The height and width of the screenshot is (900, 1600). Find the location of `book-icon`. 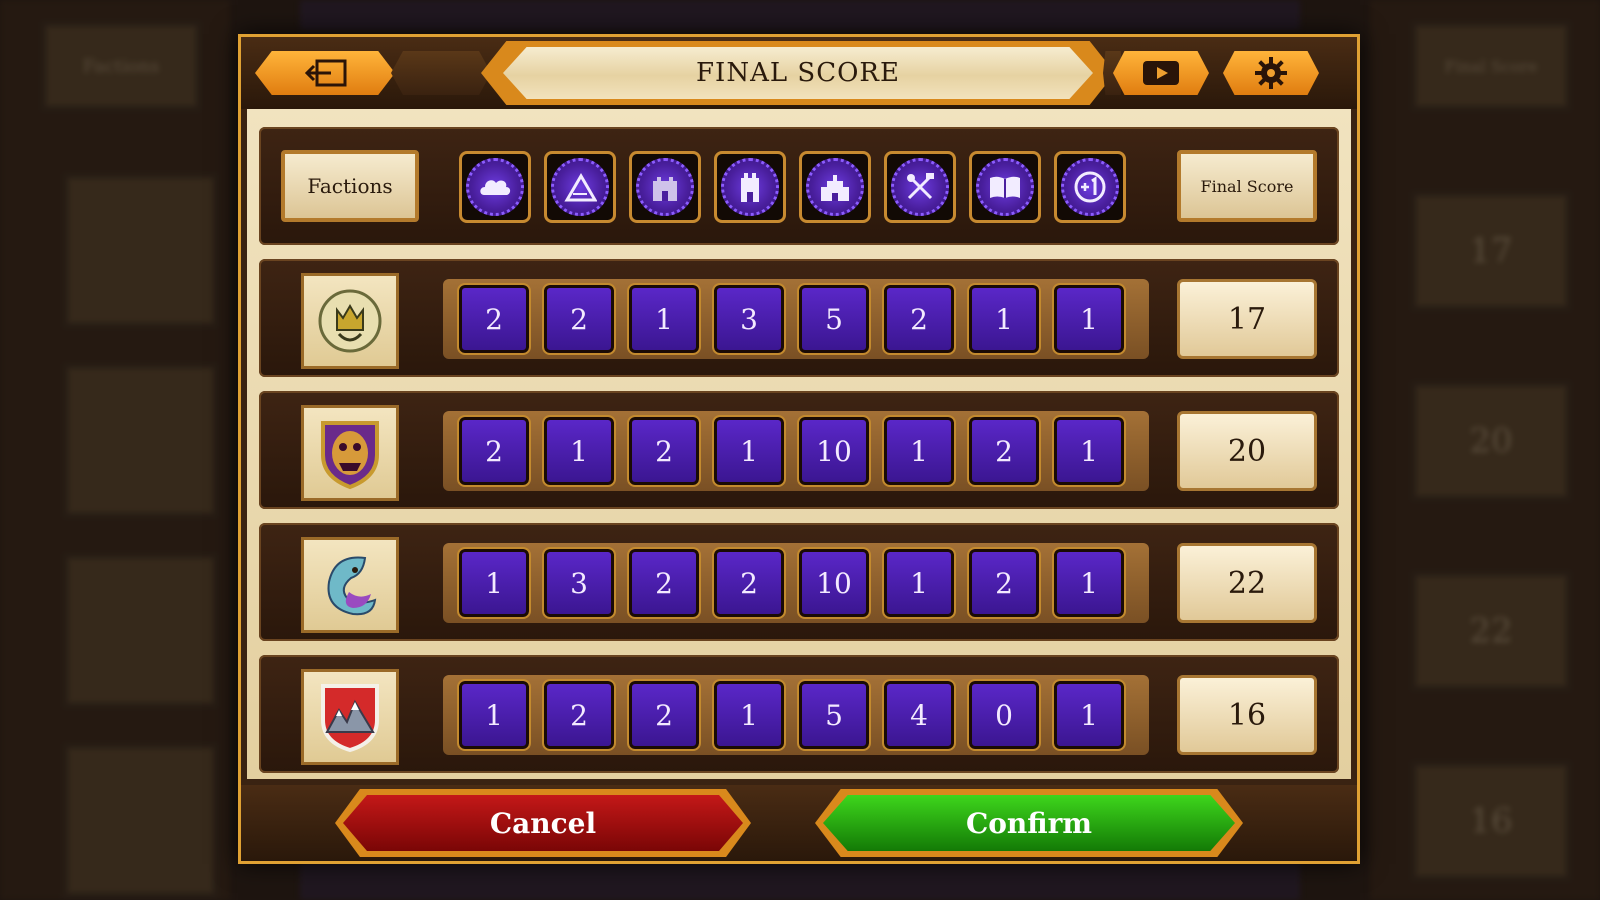

book-icon is located at coordinates (1005, 187).